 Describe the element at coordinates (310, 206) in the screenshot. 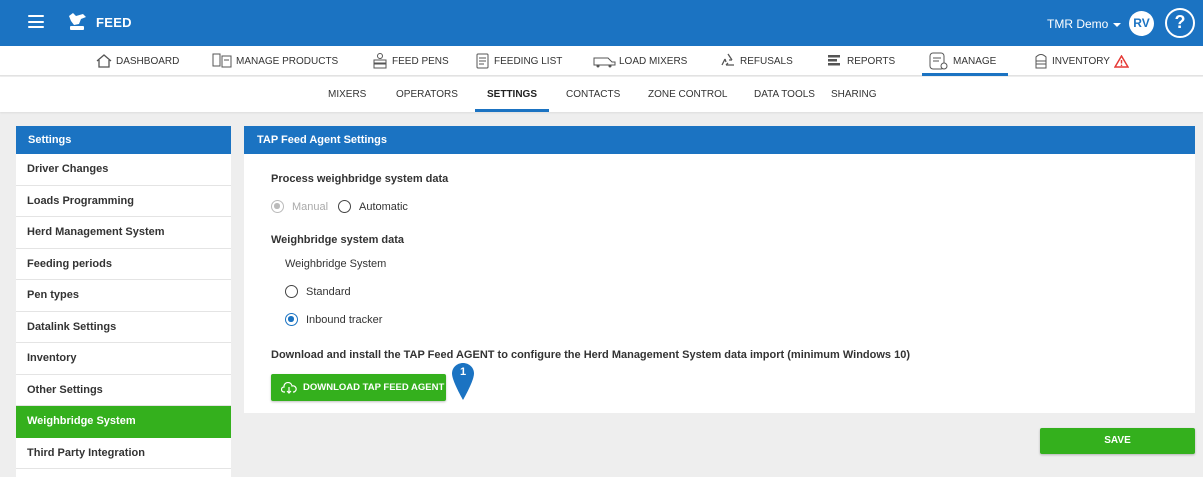

I see `radio-label: Manual` at that location.